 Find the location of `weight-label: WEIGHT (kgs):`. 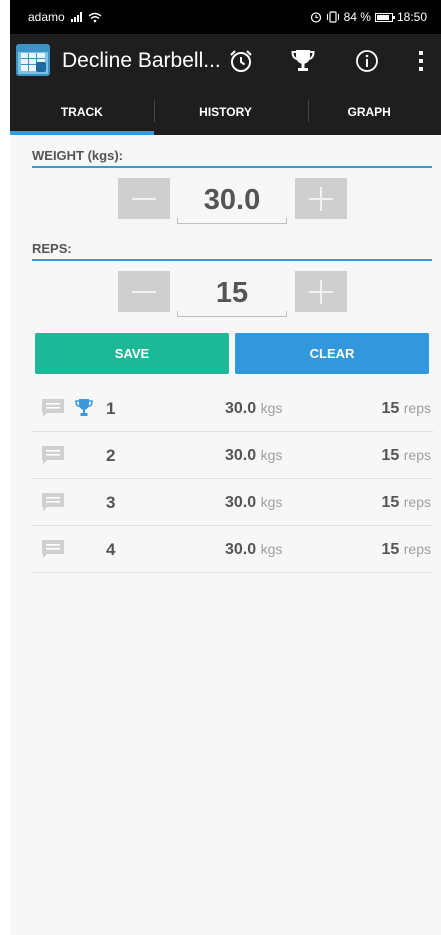

weight-label: WEIGHT (kgs): is located at coordinates (232, 158).